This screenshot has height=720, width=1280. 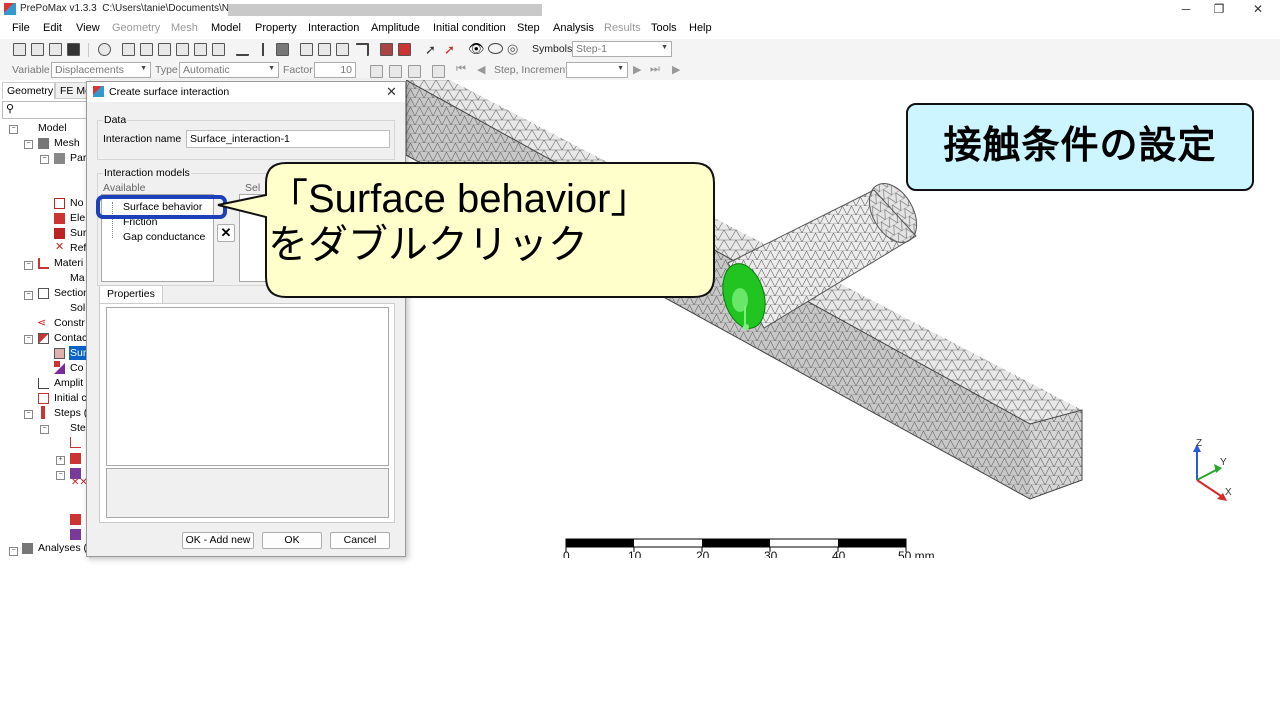 I want to click on load-item-icon, so click(x=75, y=534).